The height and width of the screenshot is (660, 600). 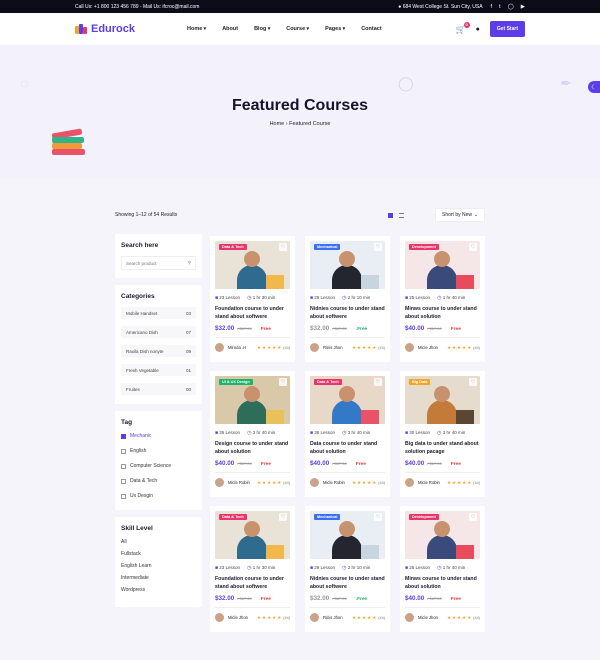 What do you see at coordinates (594, 87) in the screenshot?
I see `dark-mode-toggle: ☾` at bounding box center [594, 87].